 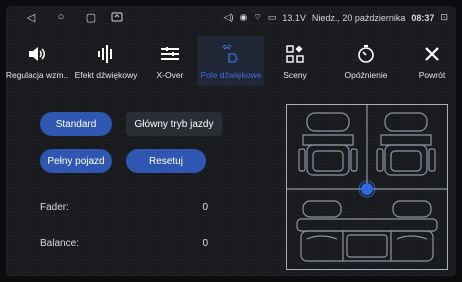 What do you see at coordinates (76, 124) in the screenshot?
I see `standard-button: Standard` at bounding box center [76, 124].